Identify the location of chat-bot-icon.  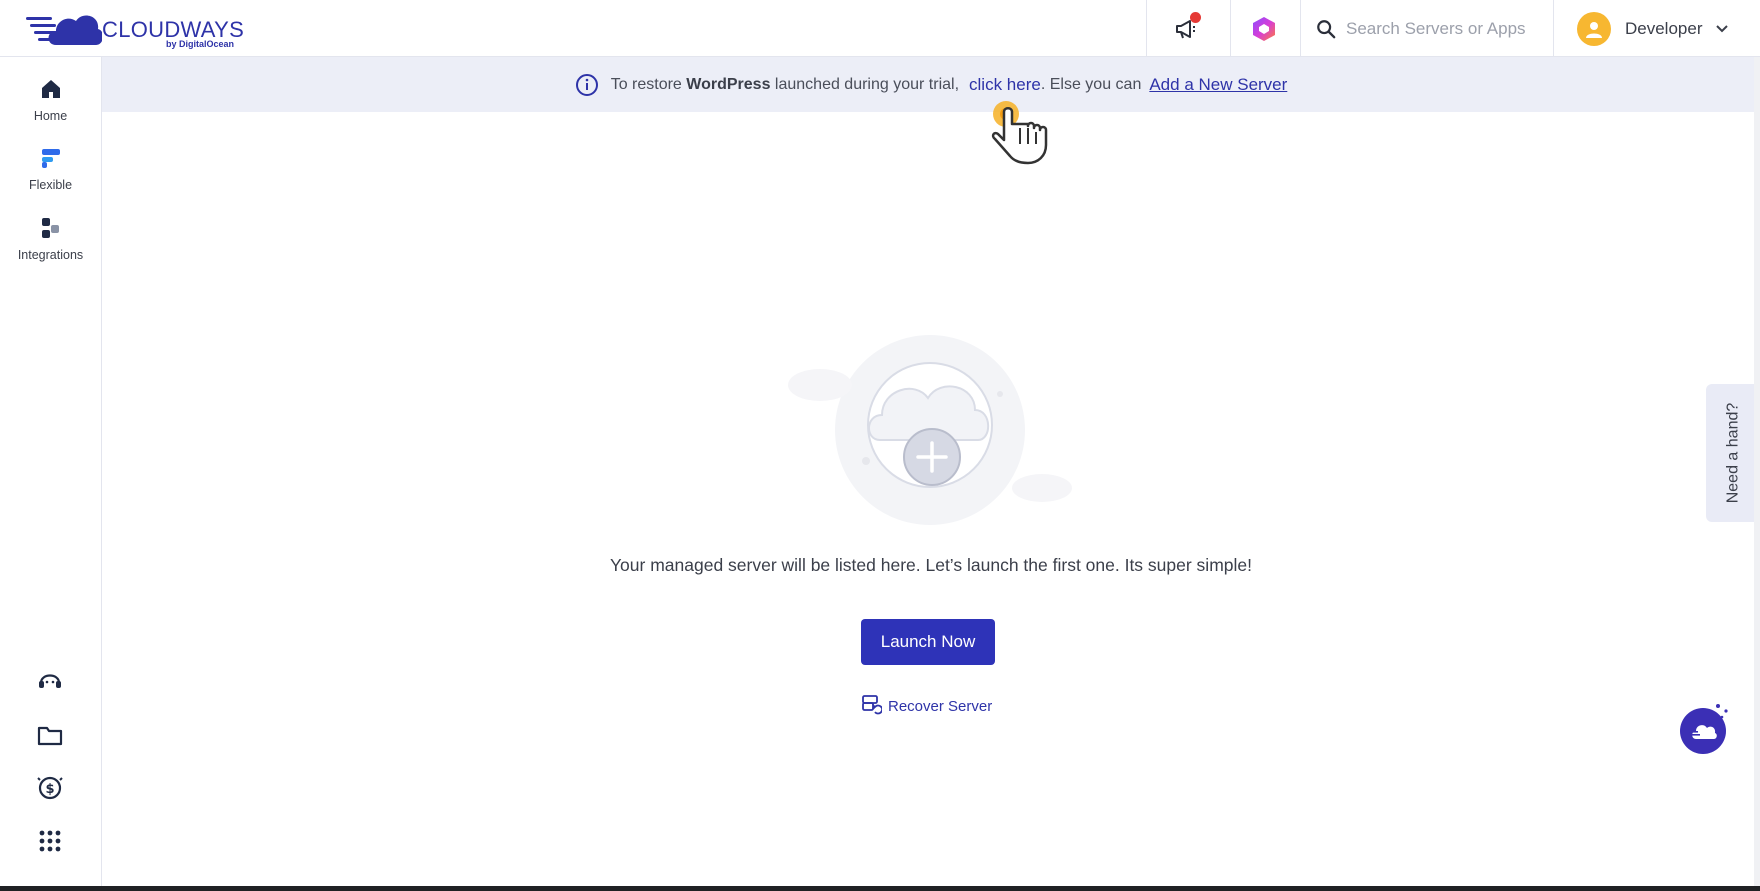
(1703, 732).